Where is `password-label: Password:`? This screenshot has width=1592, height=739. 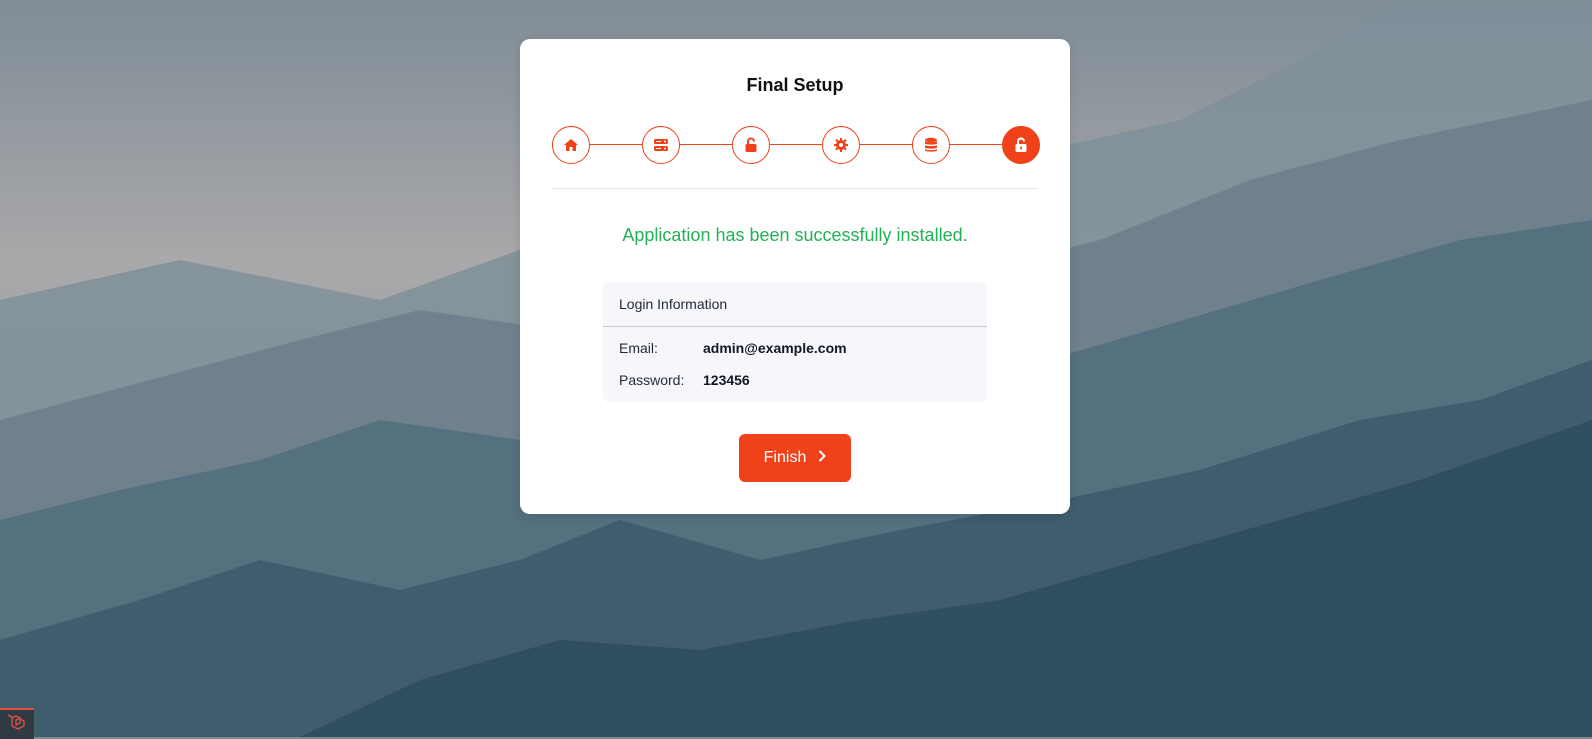
password-label: Password: is located at coordinates (652, 380).